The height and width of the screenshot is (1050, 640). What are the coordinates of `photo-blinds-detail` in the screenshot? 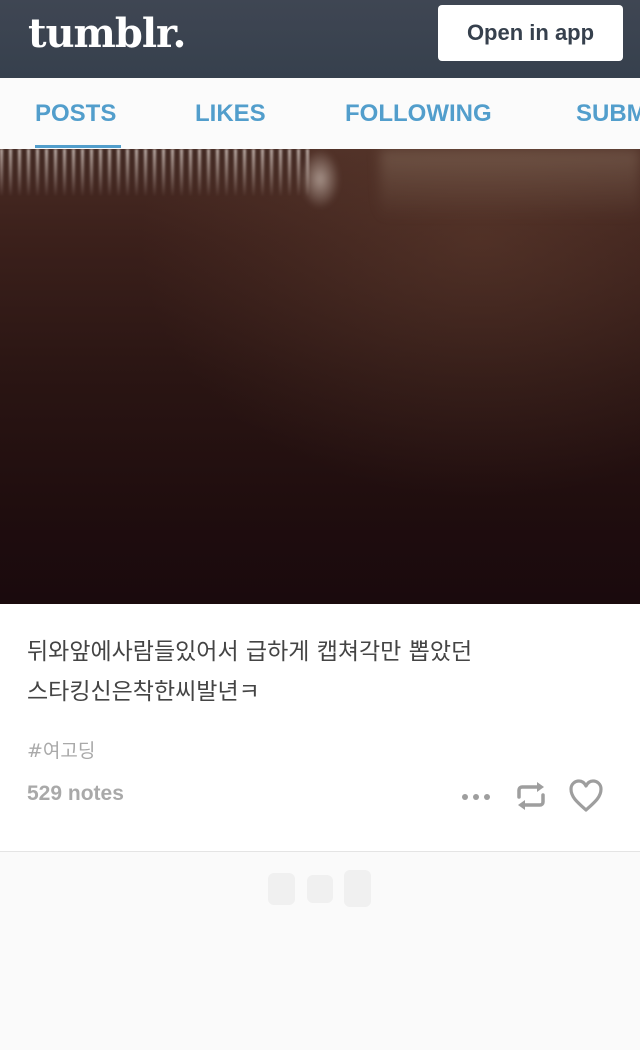 It's located at (155, 173).